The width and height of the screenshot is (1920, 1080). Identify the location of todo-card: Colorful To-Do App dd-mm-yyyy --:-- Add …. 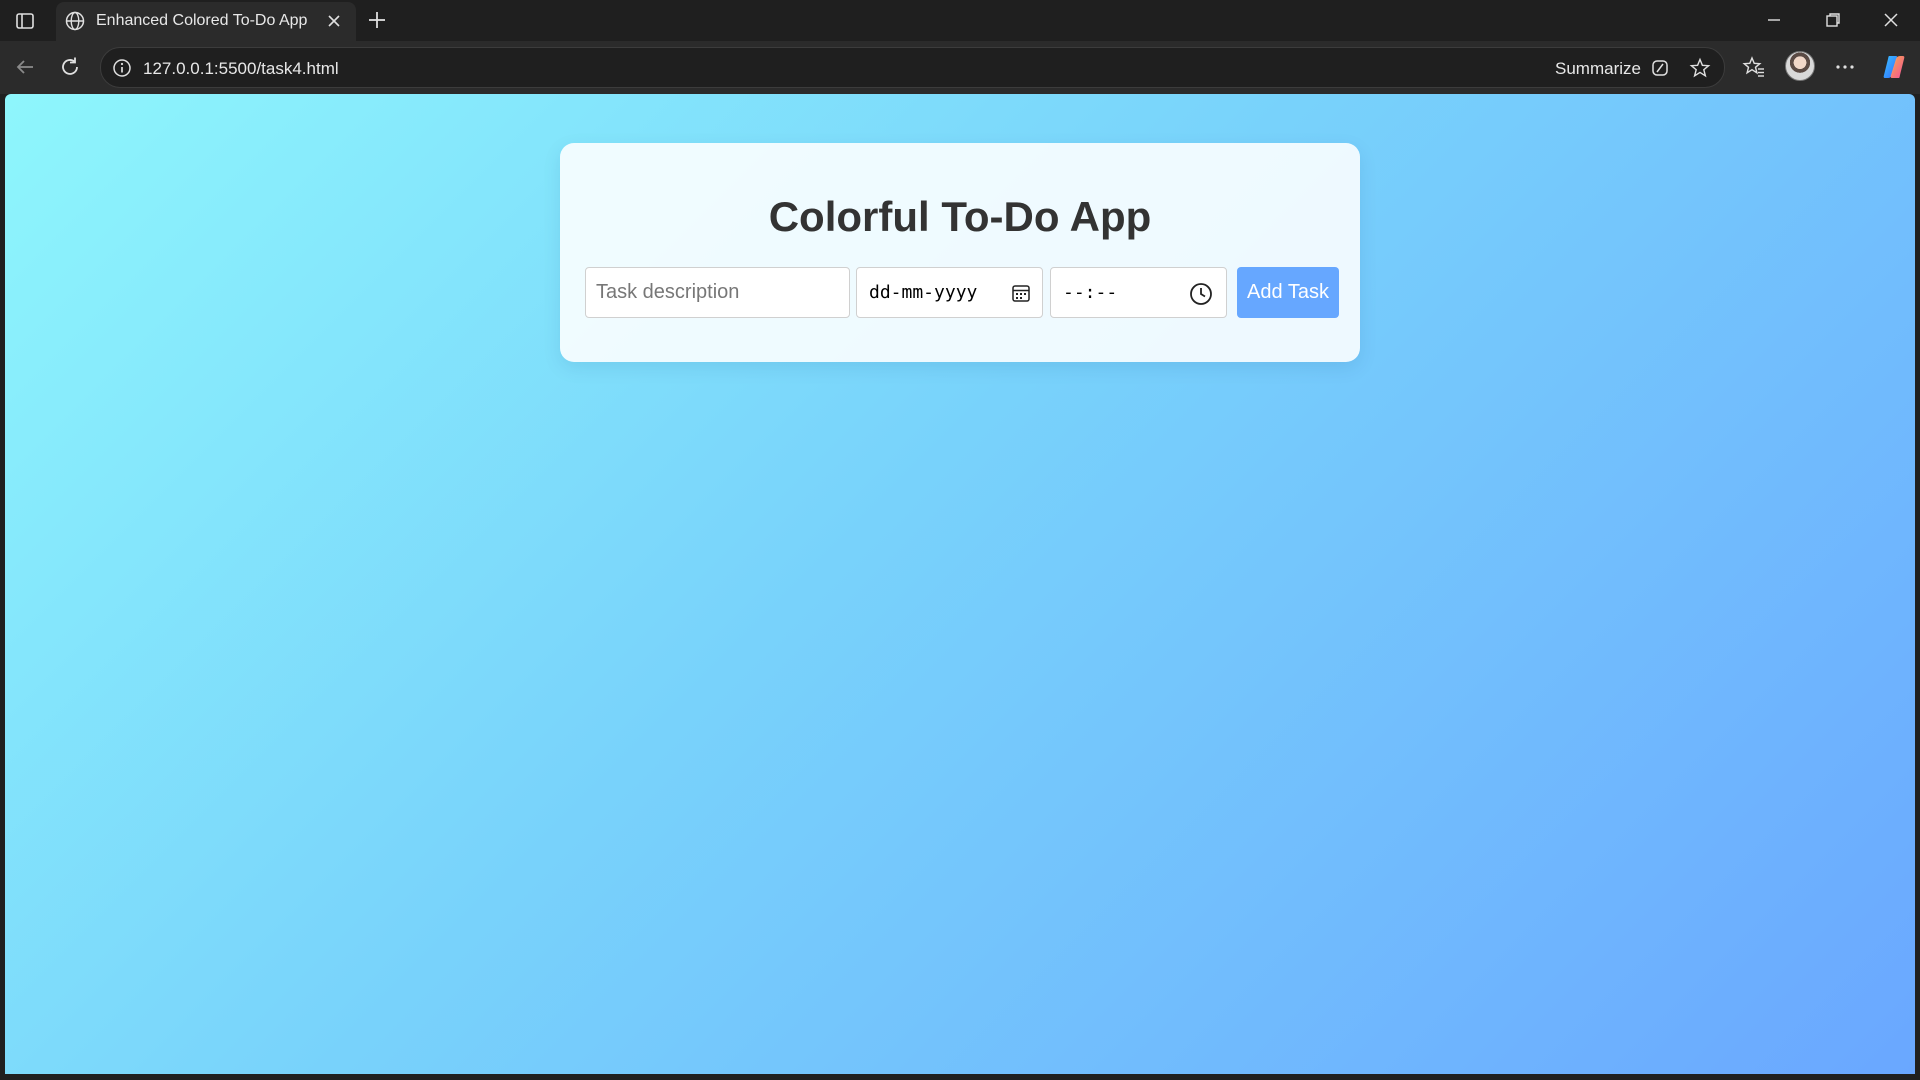
(960, 252).